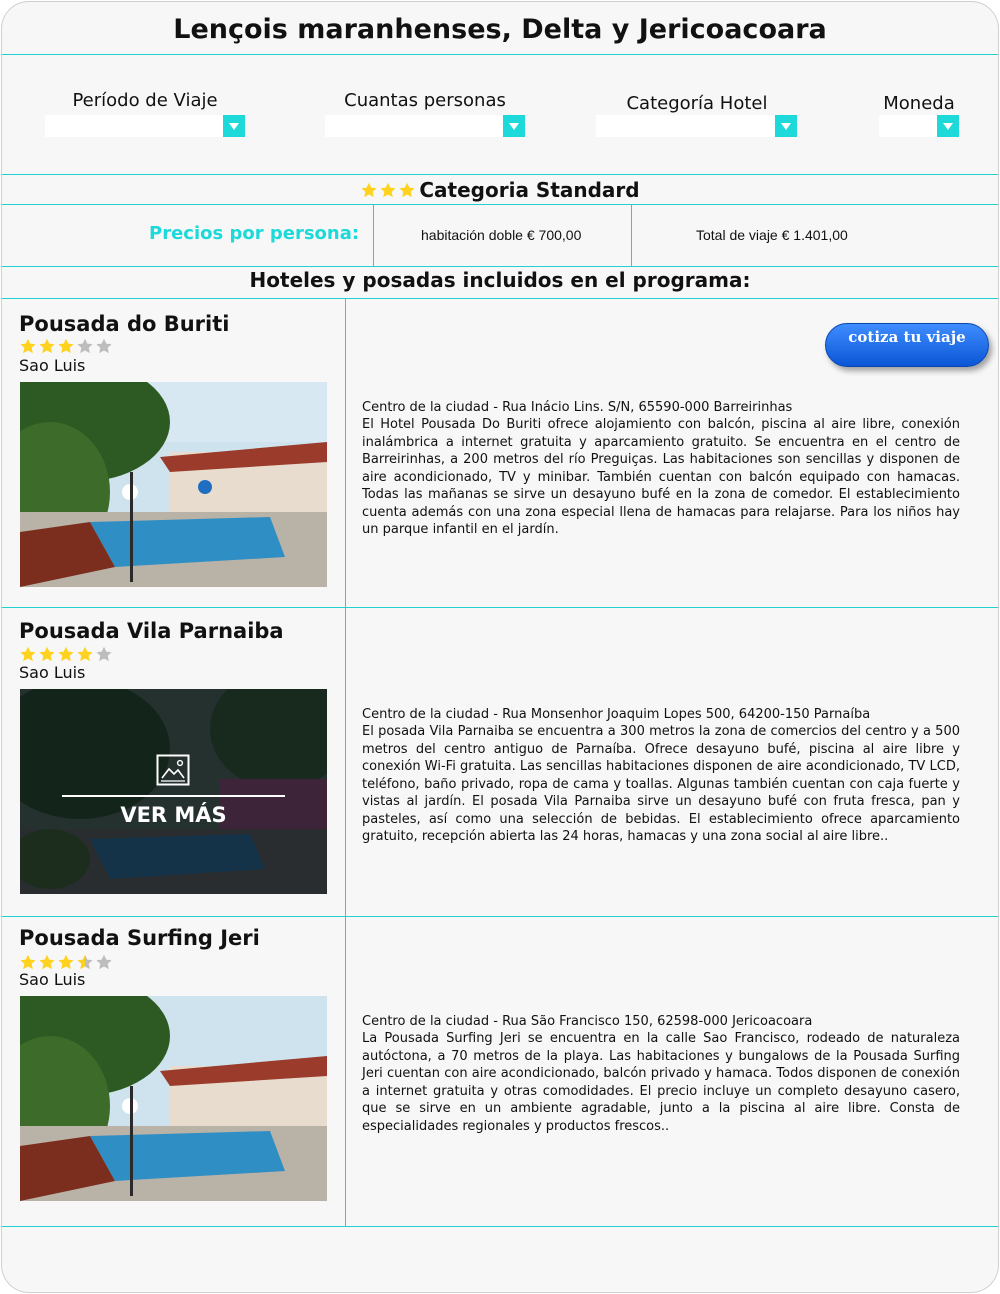  What do you see at coordinates (173, 815) in the screenshot?
I see `see-more-label: VER MÁS` at bounding box center [173, 815].